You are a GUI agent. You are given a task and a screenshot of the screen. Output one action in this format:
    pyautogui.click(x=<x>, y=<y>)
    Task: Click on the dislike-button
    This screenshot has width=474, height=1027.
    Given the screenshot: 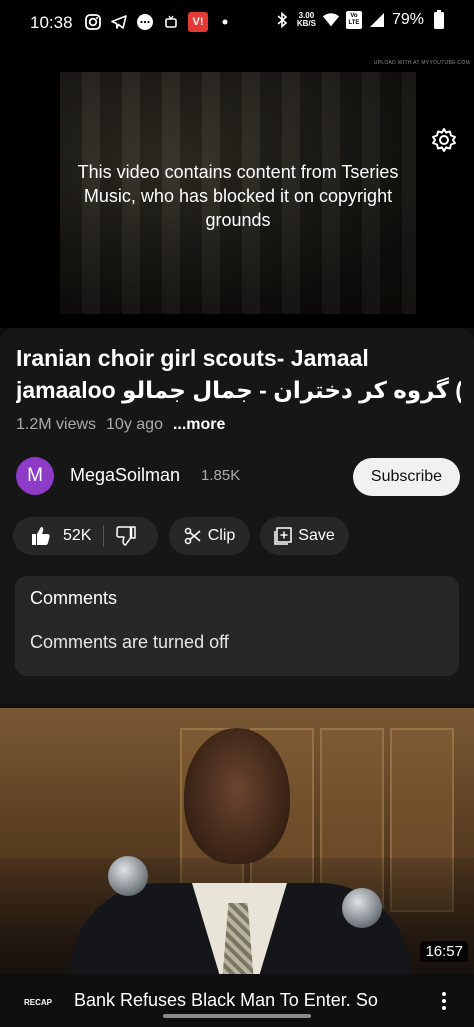 What is the action you would take?
    pyautogui.click(x=120, y=536)
    